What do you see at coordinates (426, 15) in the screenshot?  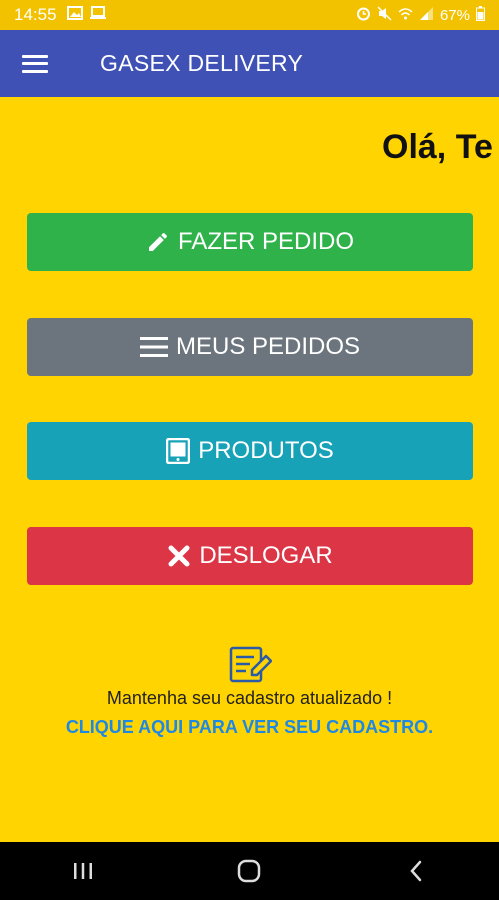 I see `signal-icon` at bounding box center [426, 15].